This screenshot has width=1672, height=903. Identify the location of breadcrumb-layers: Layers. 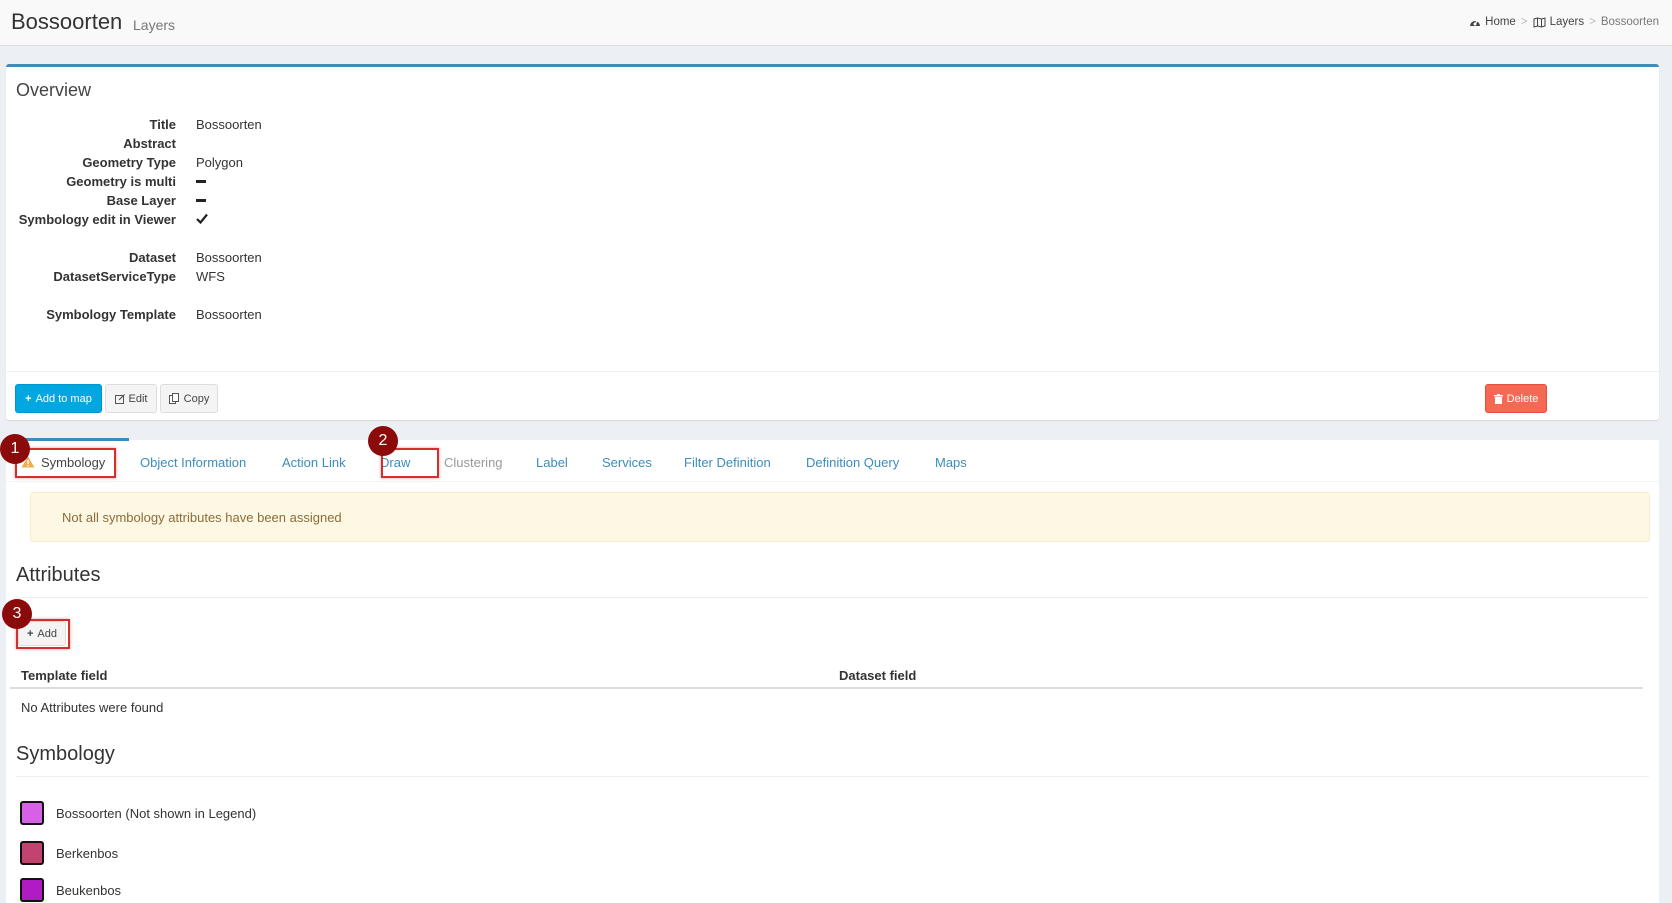
(1559, 22).